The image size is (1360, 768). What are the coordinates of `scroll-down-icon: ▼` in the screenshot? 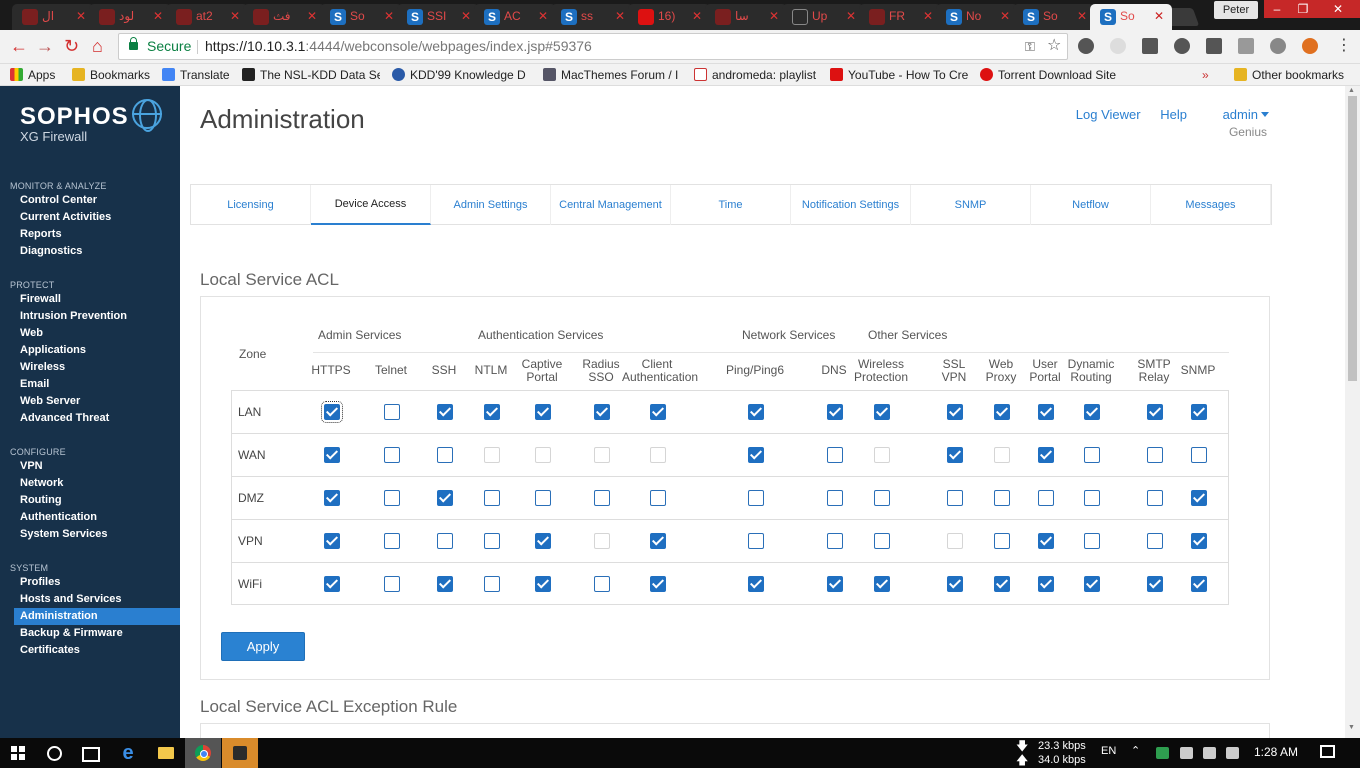 It's located at (1351, 727).